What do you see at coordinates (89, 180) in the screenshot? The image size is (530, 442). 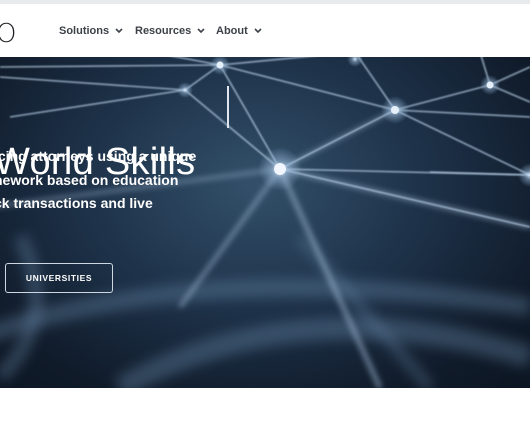 I see `hero-text-line-2: nework based on education` at bounding box center [89, 180].